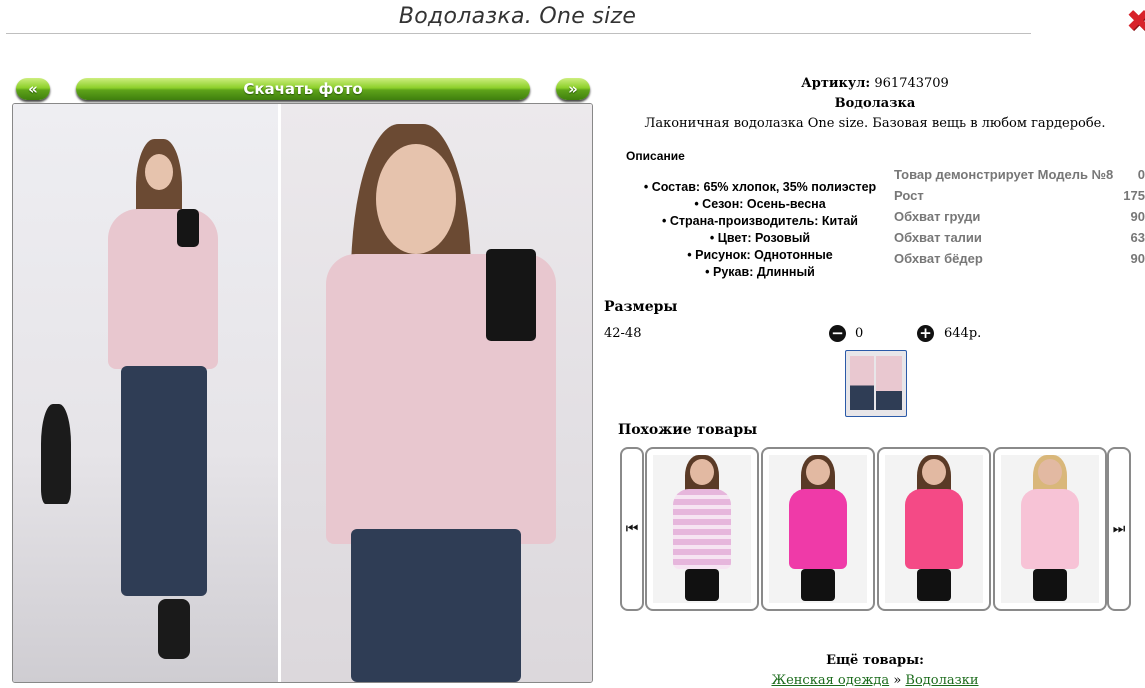 The width and height of the screenshot is (1145, 688). Describe the element at coordinates (655, 156) in the screenshot. I see `description-heading: Описание` at that location.